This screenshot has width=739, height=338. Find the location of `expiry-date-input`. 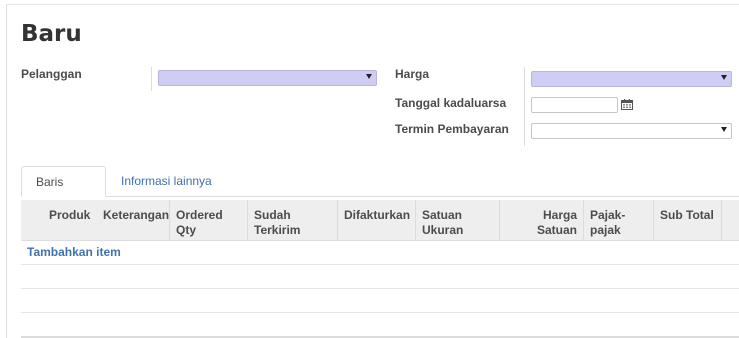

expiry-date-input is located at coordinates (574, 105).